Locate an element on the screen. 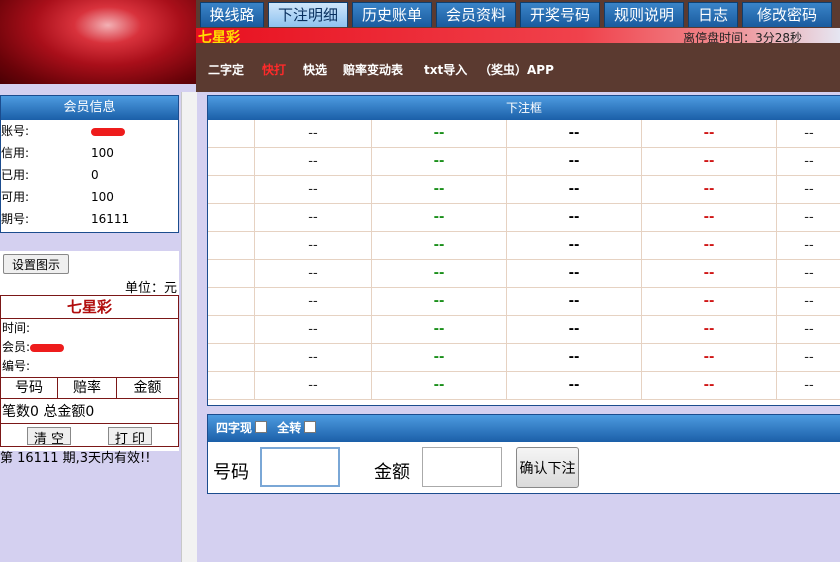 Image resolution: width=840 pixels, height=562 pixels. amount-input is located at coordinates (462, 467).